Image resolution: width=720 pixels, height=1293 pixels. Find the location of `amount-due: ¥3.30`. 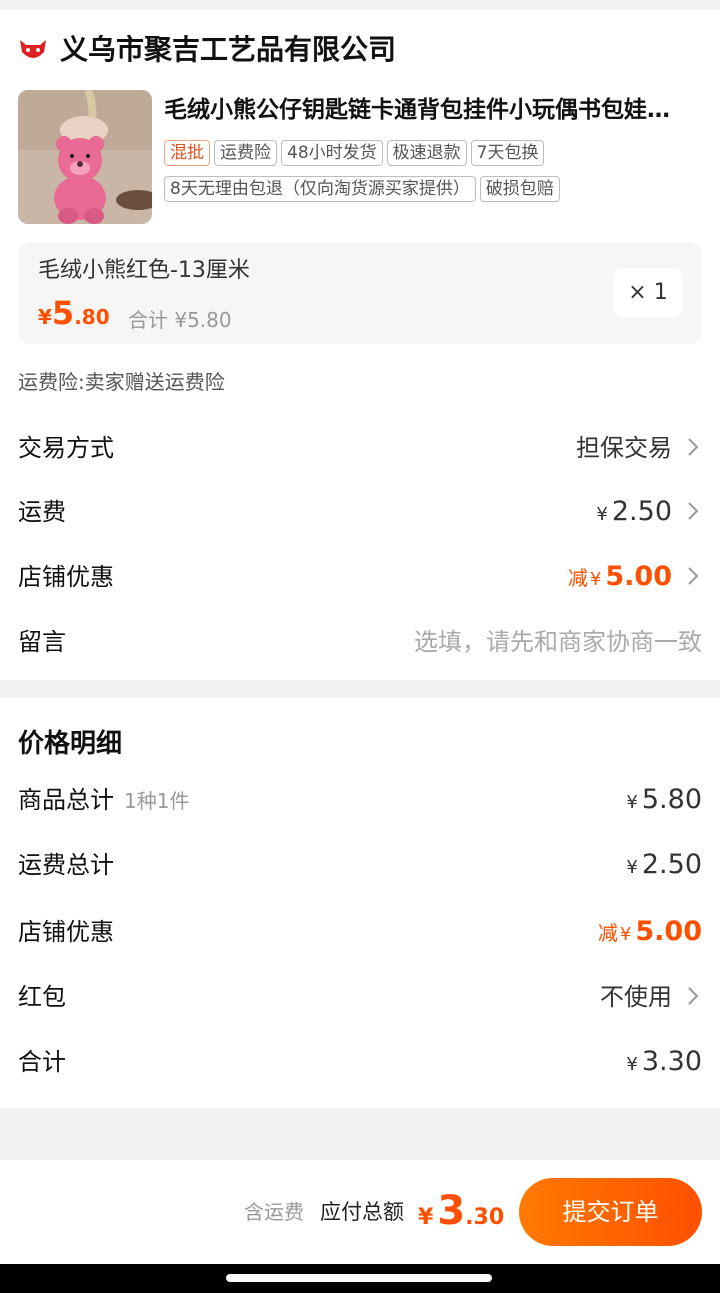

amount-due: ¥3.30 is located at coordinates (461, 1215).